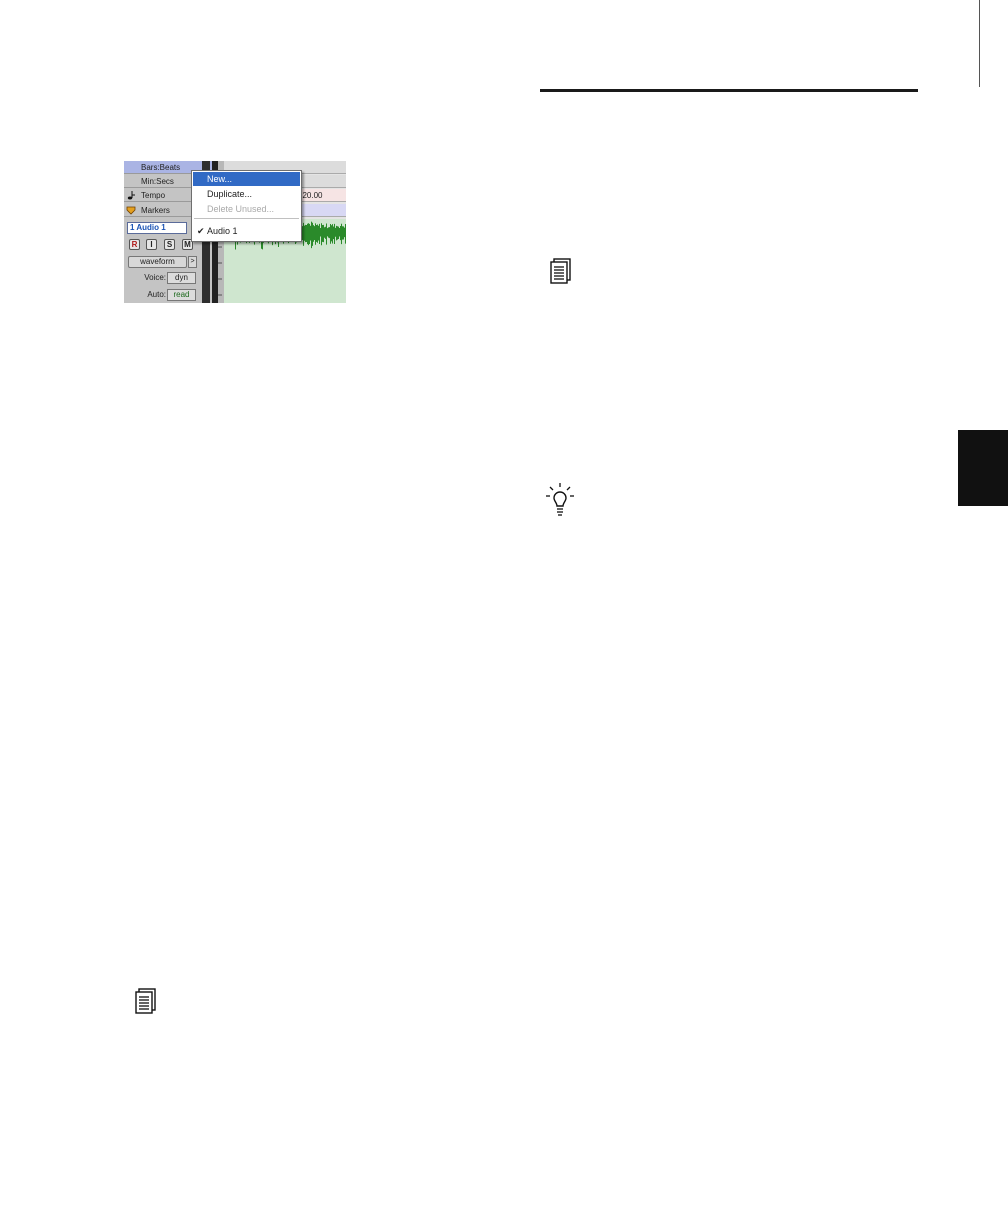  I want to click on menu-item-label: Audio 1, so click(222, 231).